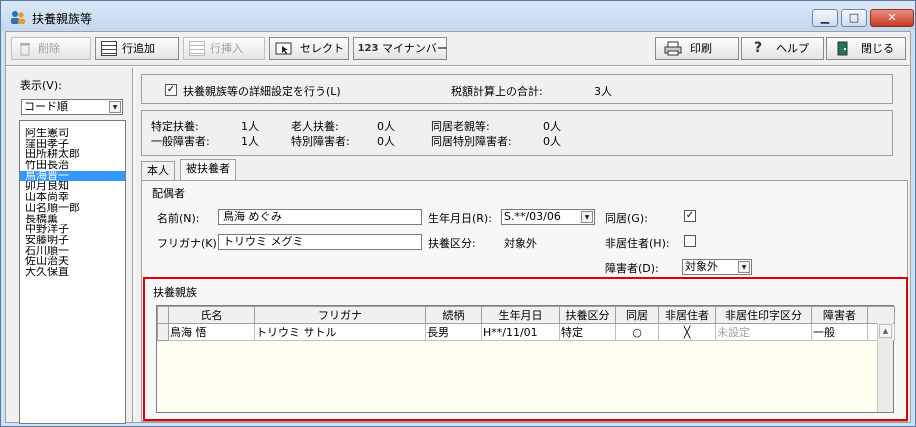 The image size is (916, 427). What do you see at coordinates (763, 315) in the screenshot?
I see `col-header-print-kubun: 非居住印字区分` at bounding box center [763, 315].